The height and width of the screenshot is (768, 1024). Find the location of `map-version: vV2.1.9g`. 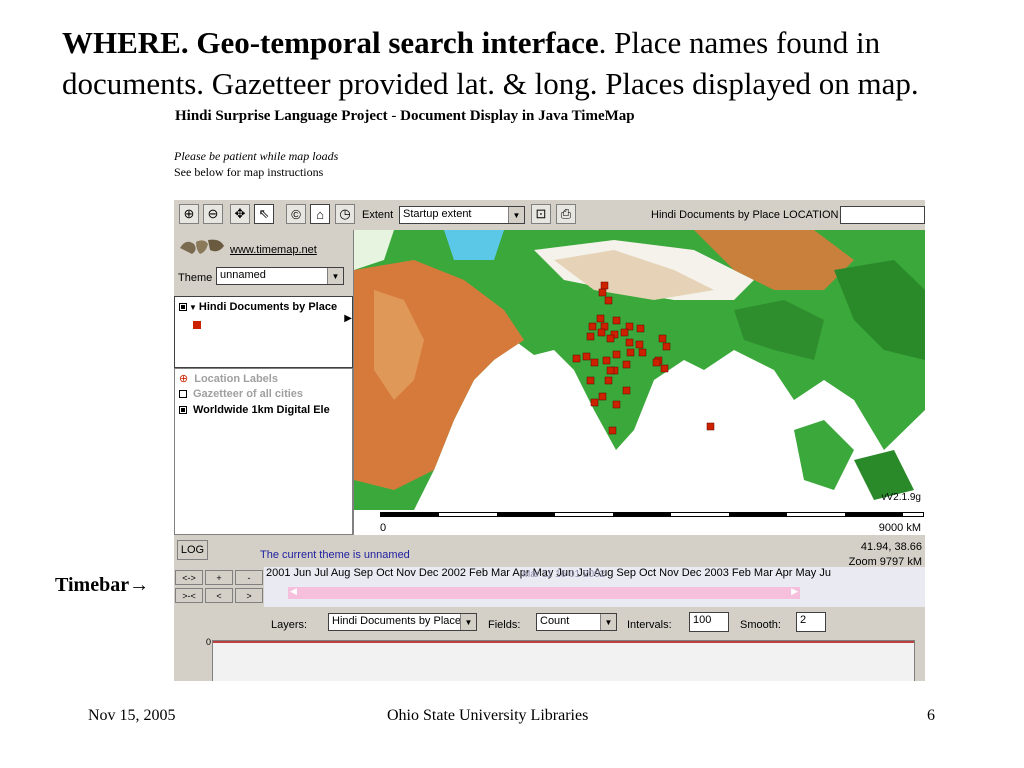

map-version: vV2.1.9g is located at coordinates (901, 497).